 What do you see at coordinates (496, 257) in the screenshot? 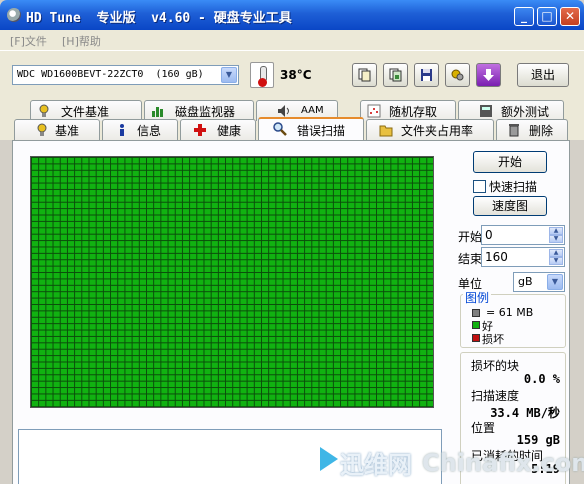
I see `end-value: 160` at bounding box center [496, 257].